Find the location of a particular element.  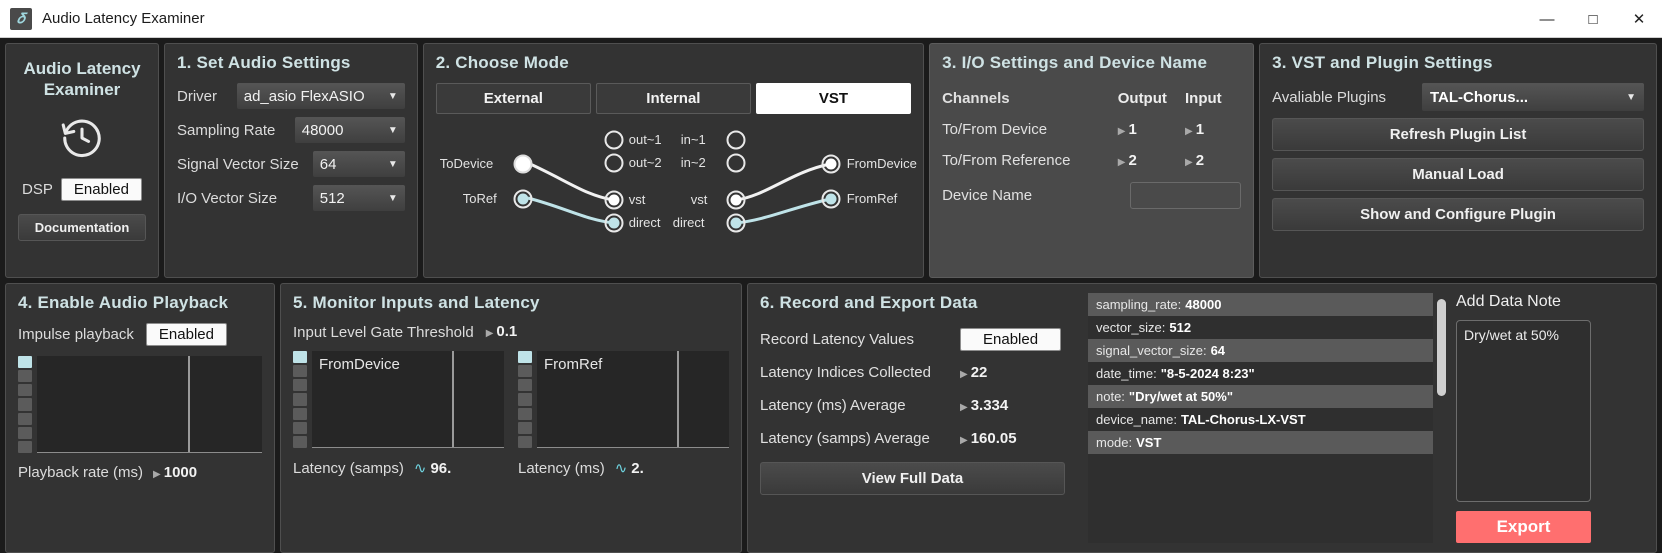

refresh-plugin-list-button: Refresh Plugin List is located at coordinates (1458, 134).